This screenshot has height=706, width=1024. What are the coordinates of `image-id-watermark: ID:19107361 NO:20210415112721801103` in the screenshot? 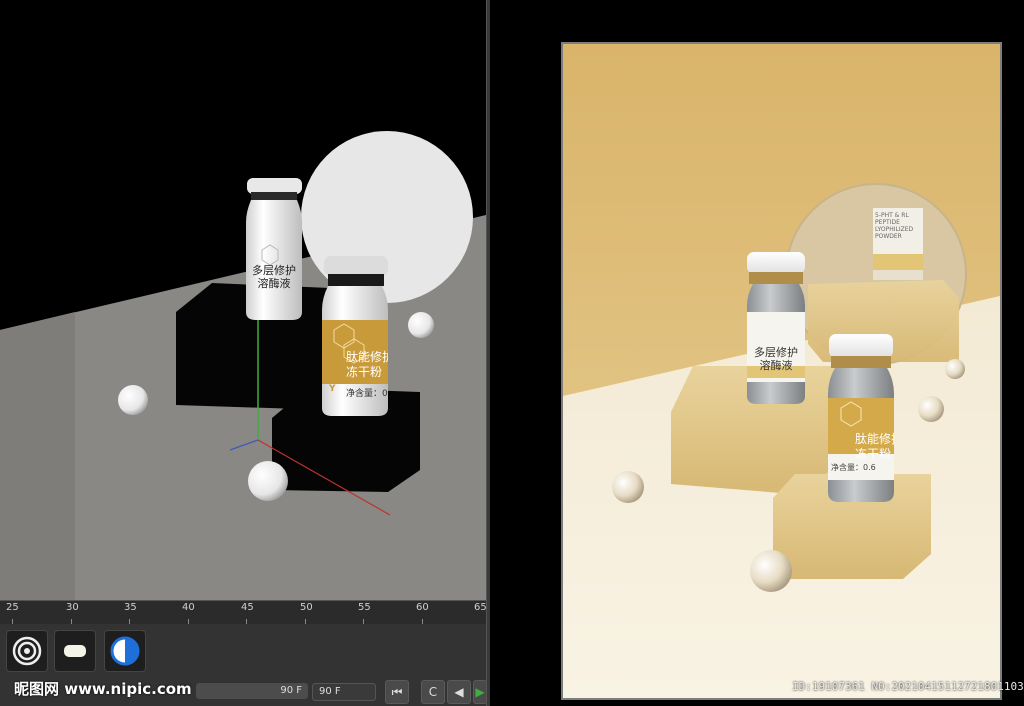 It's located at (908, 686).